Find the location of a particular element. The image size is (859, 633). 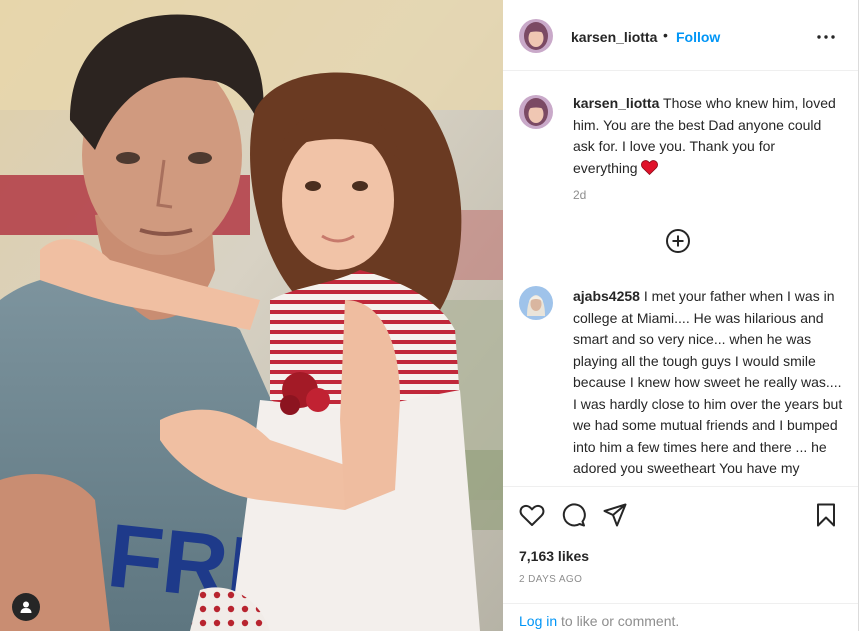

follow-button: Follow is located at coordinates (698, 37).